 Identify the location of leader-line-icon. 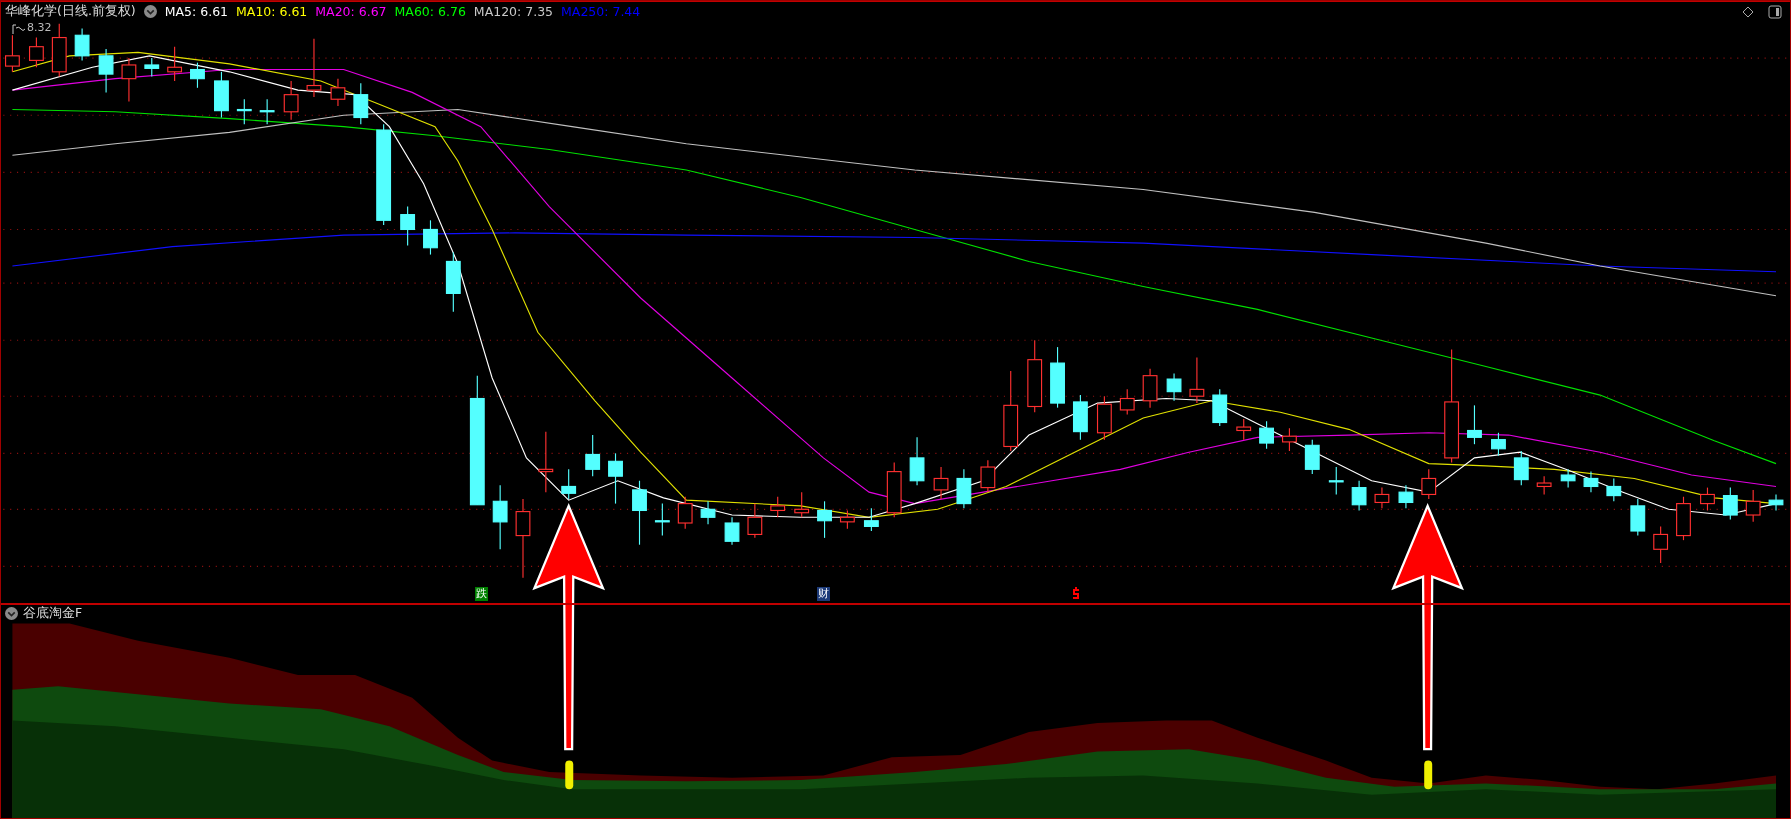
(18, 29).